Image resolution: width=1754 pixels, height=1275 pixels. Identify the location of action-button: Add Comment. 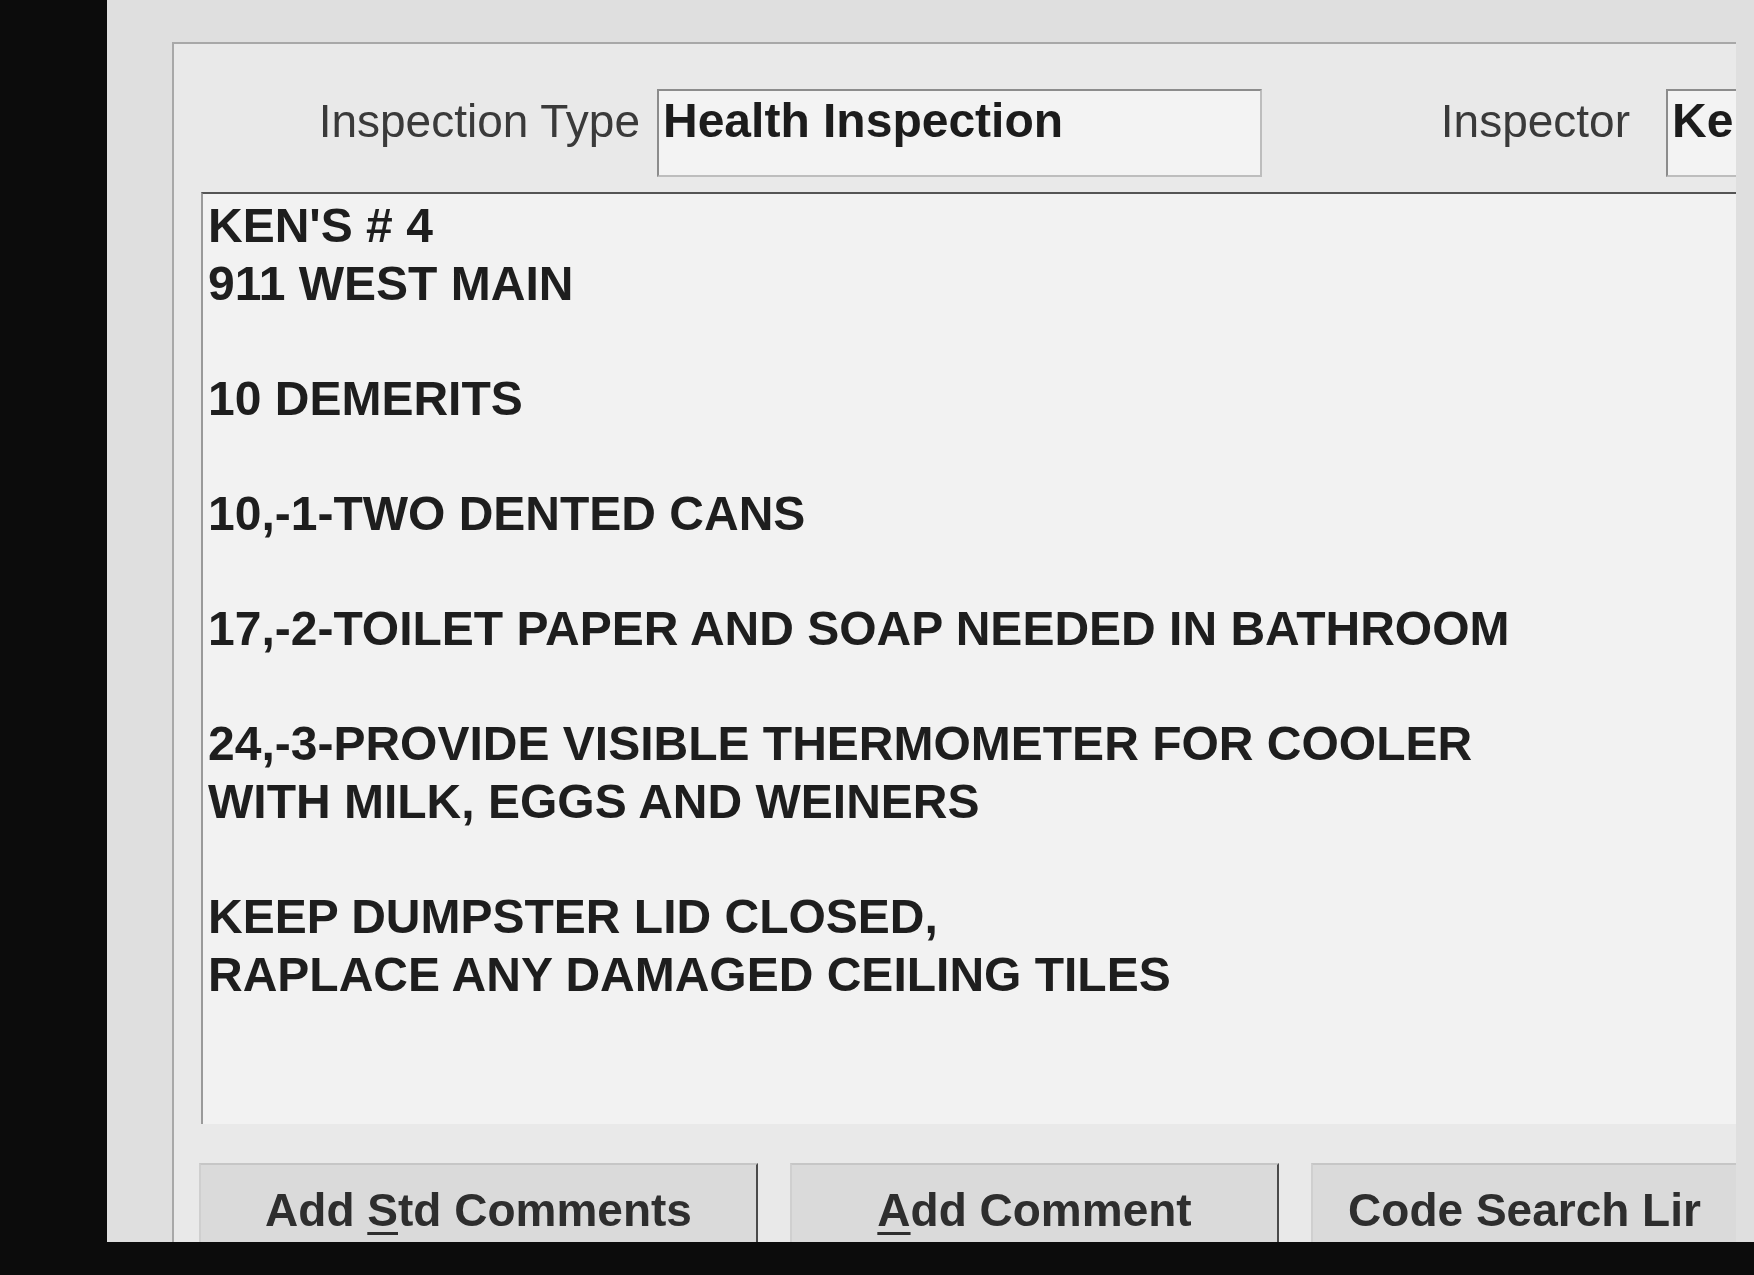
(1034, 1202).